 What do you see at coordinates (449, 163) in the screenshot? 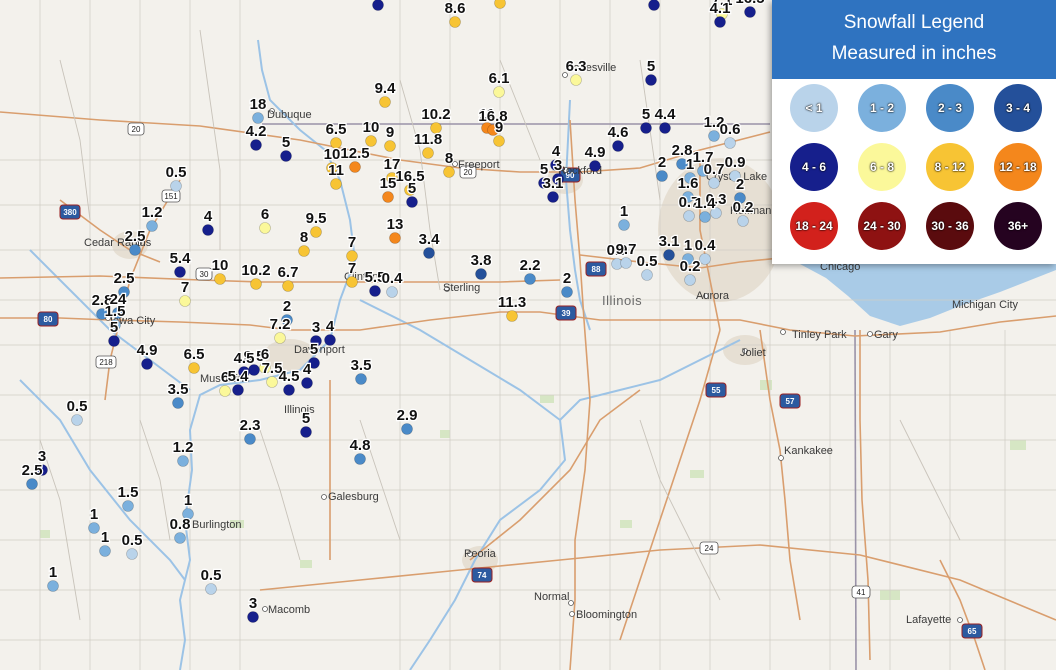
I see `observation-marker: 8` at bounding box center [449, 163].